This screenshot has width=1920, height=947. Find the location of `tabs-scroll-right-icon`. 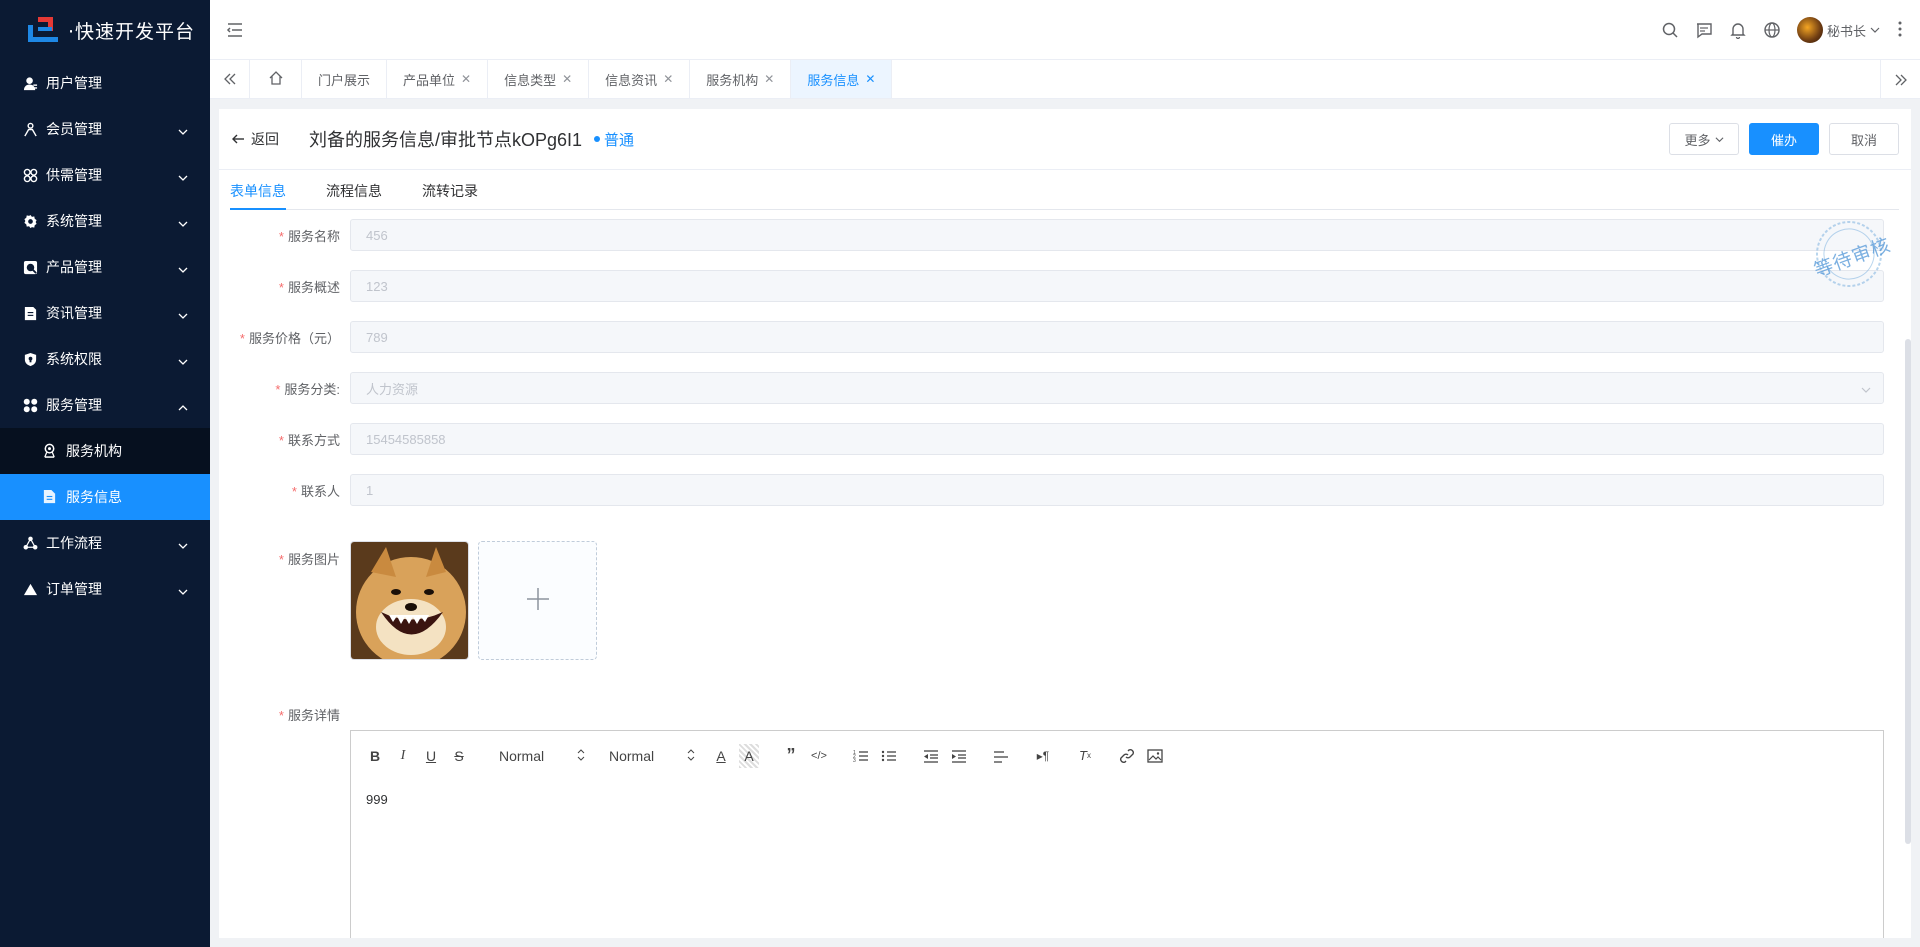

tabs-scroll-right-icon is located at coordinates (1900, 79).